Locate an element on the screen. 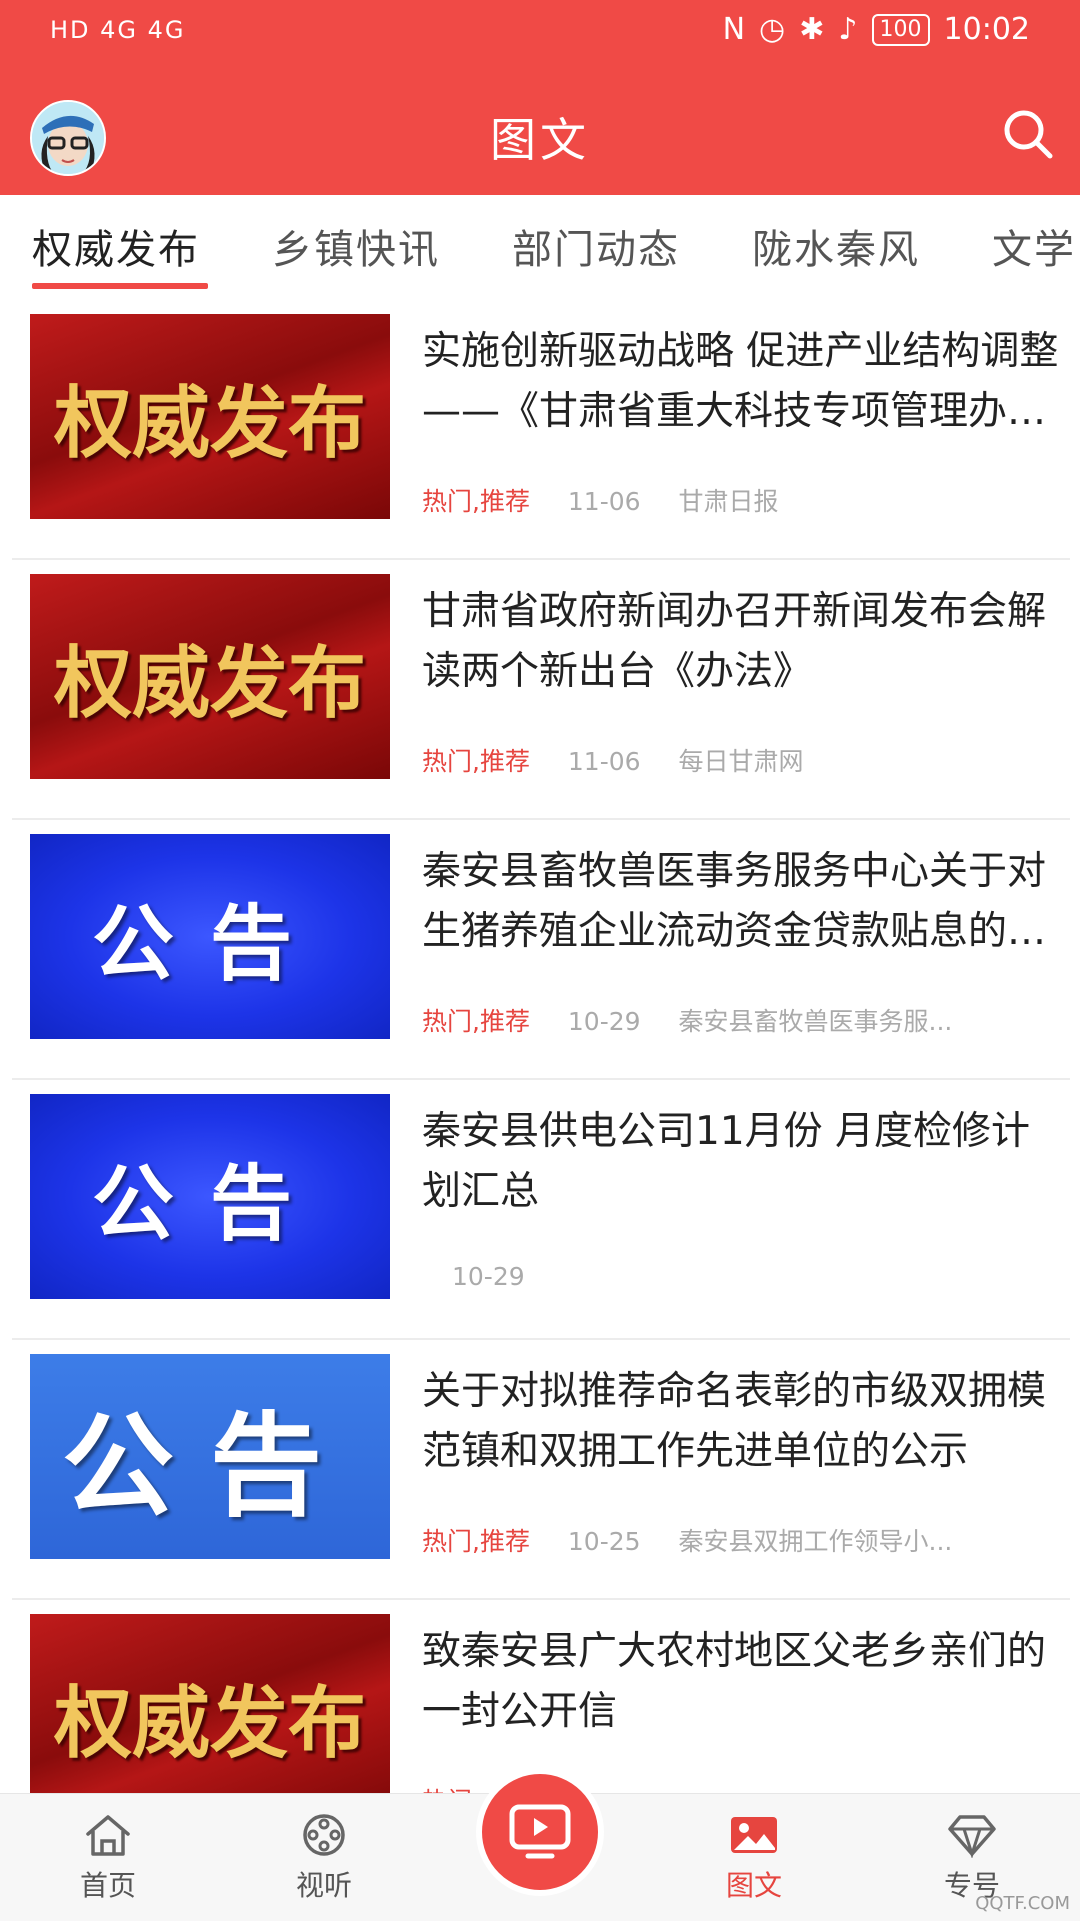 The image size is (1080, 1921). news-source: 甘肃日报 is located at coordinates (728, 501).